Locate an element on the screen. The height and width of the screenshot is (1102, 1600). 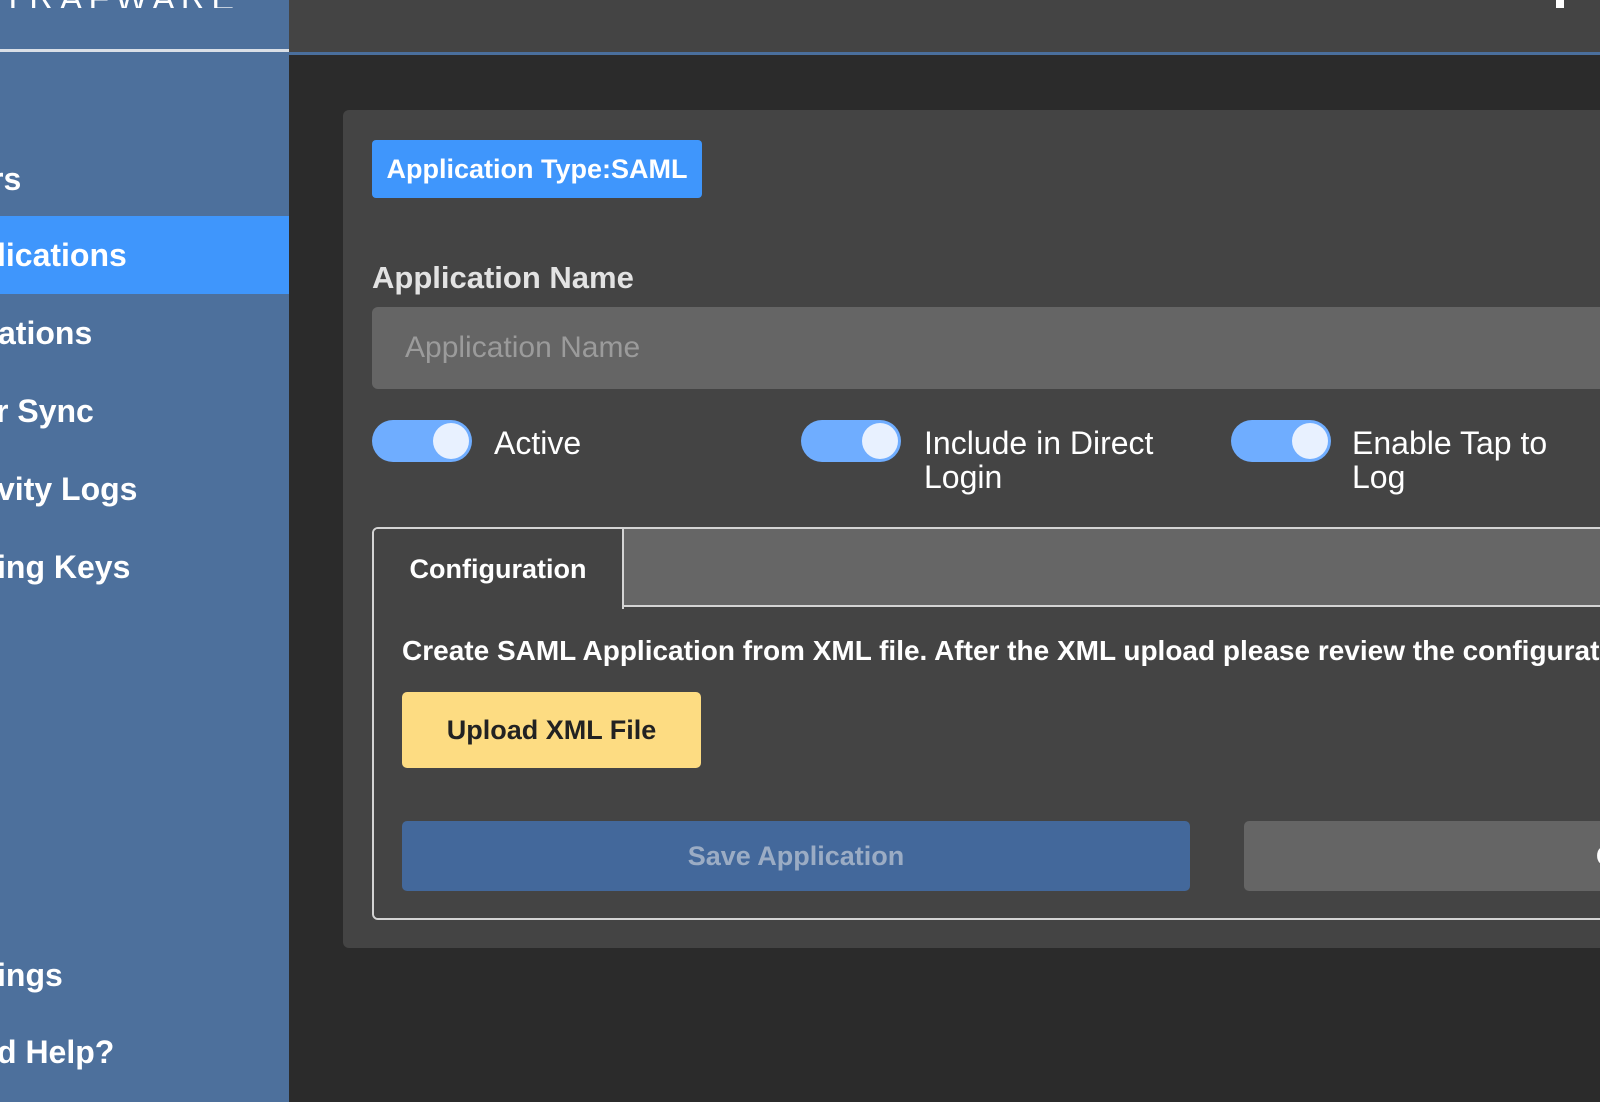
sidebar-item-label: lications is located at coordinates (63, 254).